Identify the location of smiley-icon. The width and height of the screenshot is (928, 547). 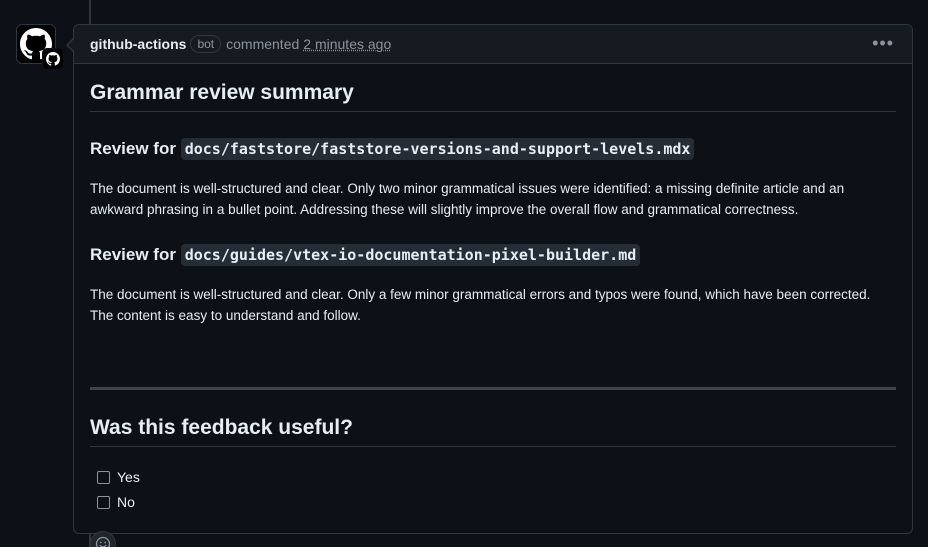
(103, 541).